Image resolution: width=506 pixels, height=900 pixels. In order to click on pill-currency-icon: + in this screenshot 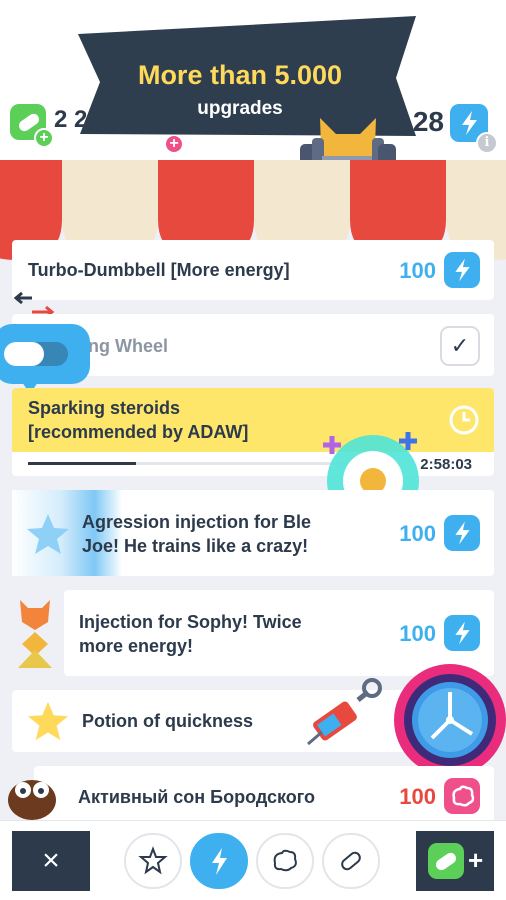, I will do `click(32, 126)`.